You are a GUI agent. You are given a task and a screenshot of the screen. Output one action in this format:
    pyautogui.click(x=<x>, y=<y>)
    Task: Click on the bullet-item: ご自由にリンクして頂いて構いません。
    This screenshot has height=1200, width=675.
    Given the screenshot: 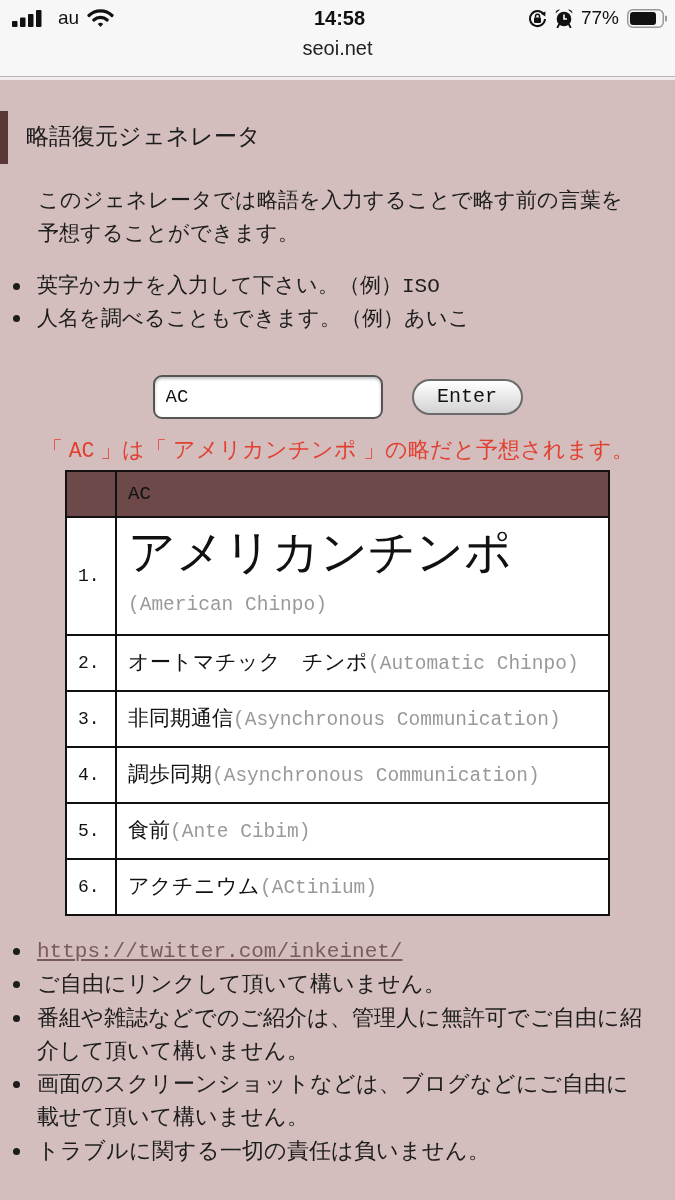 What is the action you would take?
    pyautogui.click(x=242, y=985)
    